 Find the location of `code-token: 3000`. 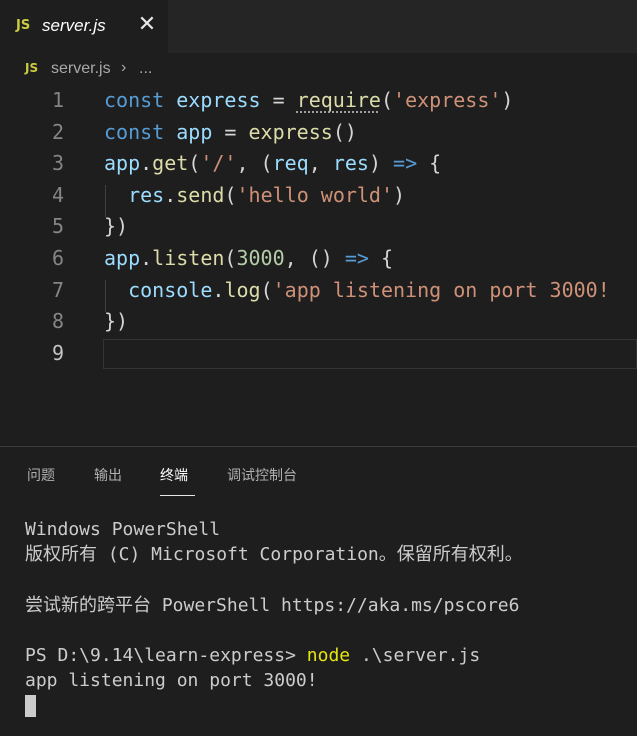

code-token: 3000 is located at coordinates (260, 258).